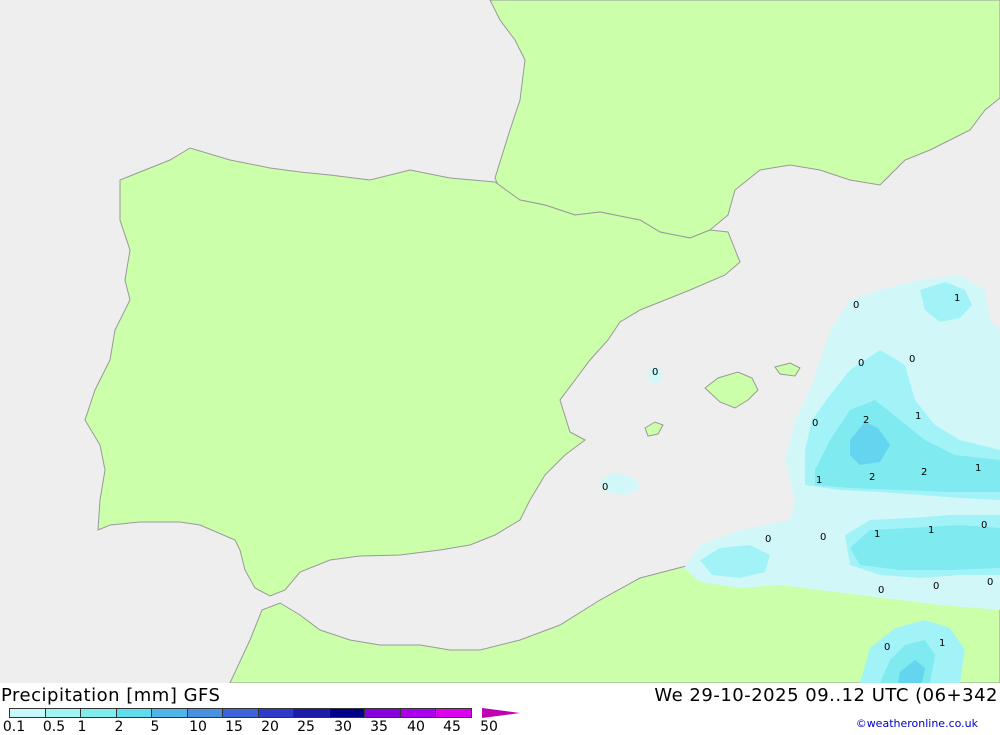 Image resolution: width=1000 pixels, height=735 pixels. Describe the element at coordinates (826, 695) in the screenshot. I see `valid-time: We 29-10-2025 09..12 UTC (06+342` at that location.